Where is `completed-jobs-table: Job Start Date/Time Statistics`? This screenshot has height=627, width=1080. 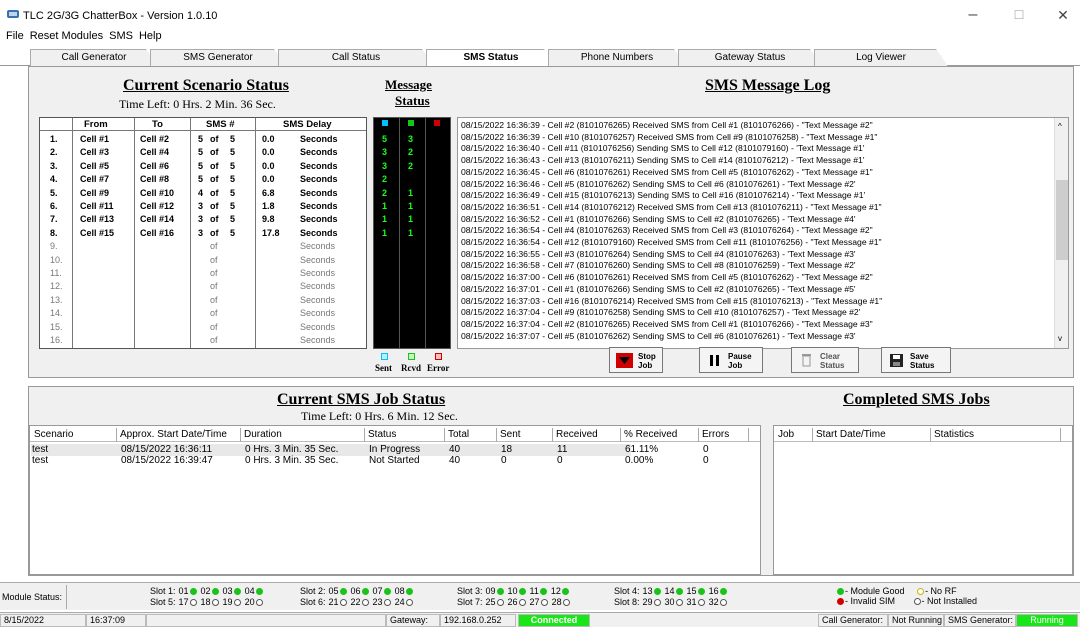
completed-jobs-table: Job Start Date/Time Statistics is located at coordinates (923, 500).